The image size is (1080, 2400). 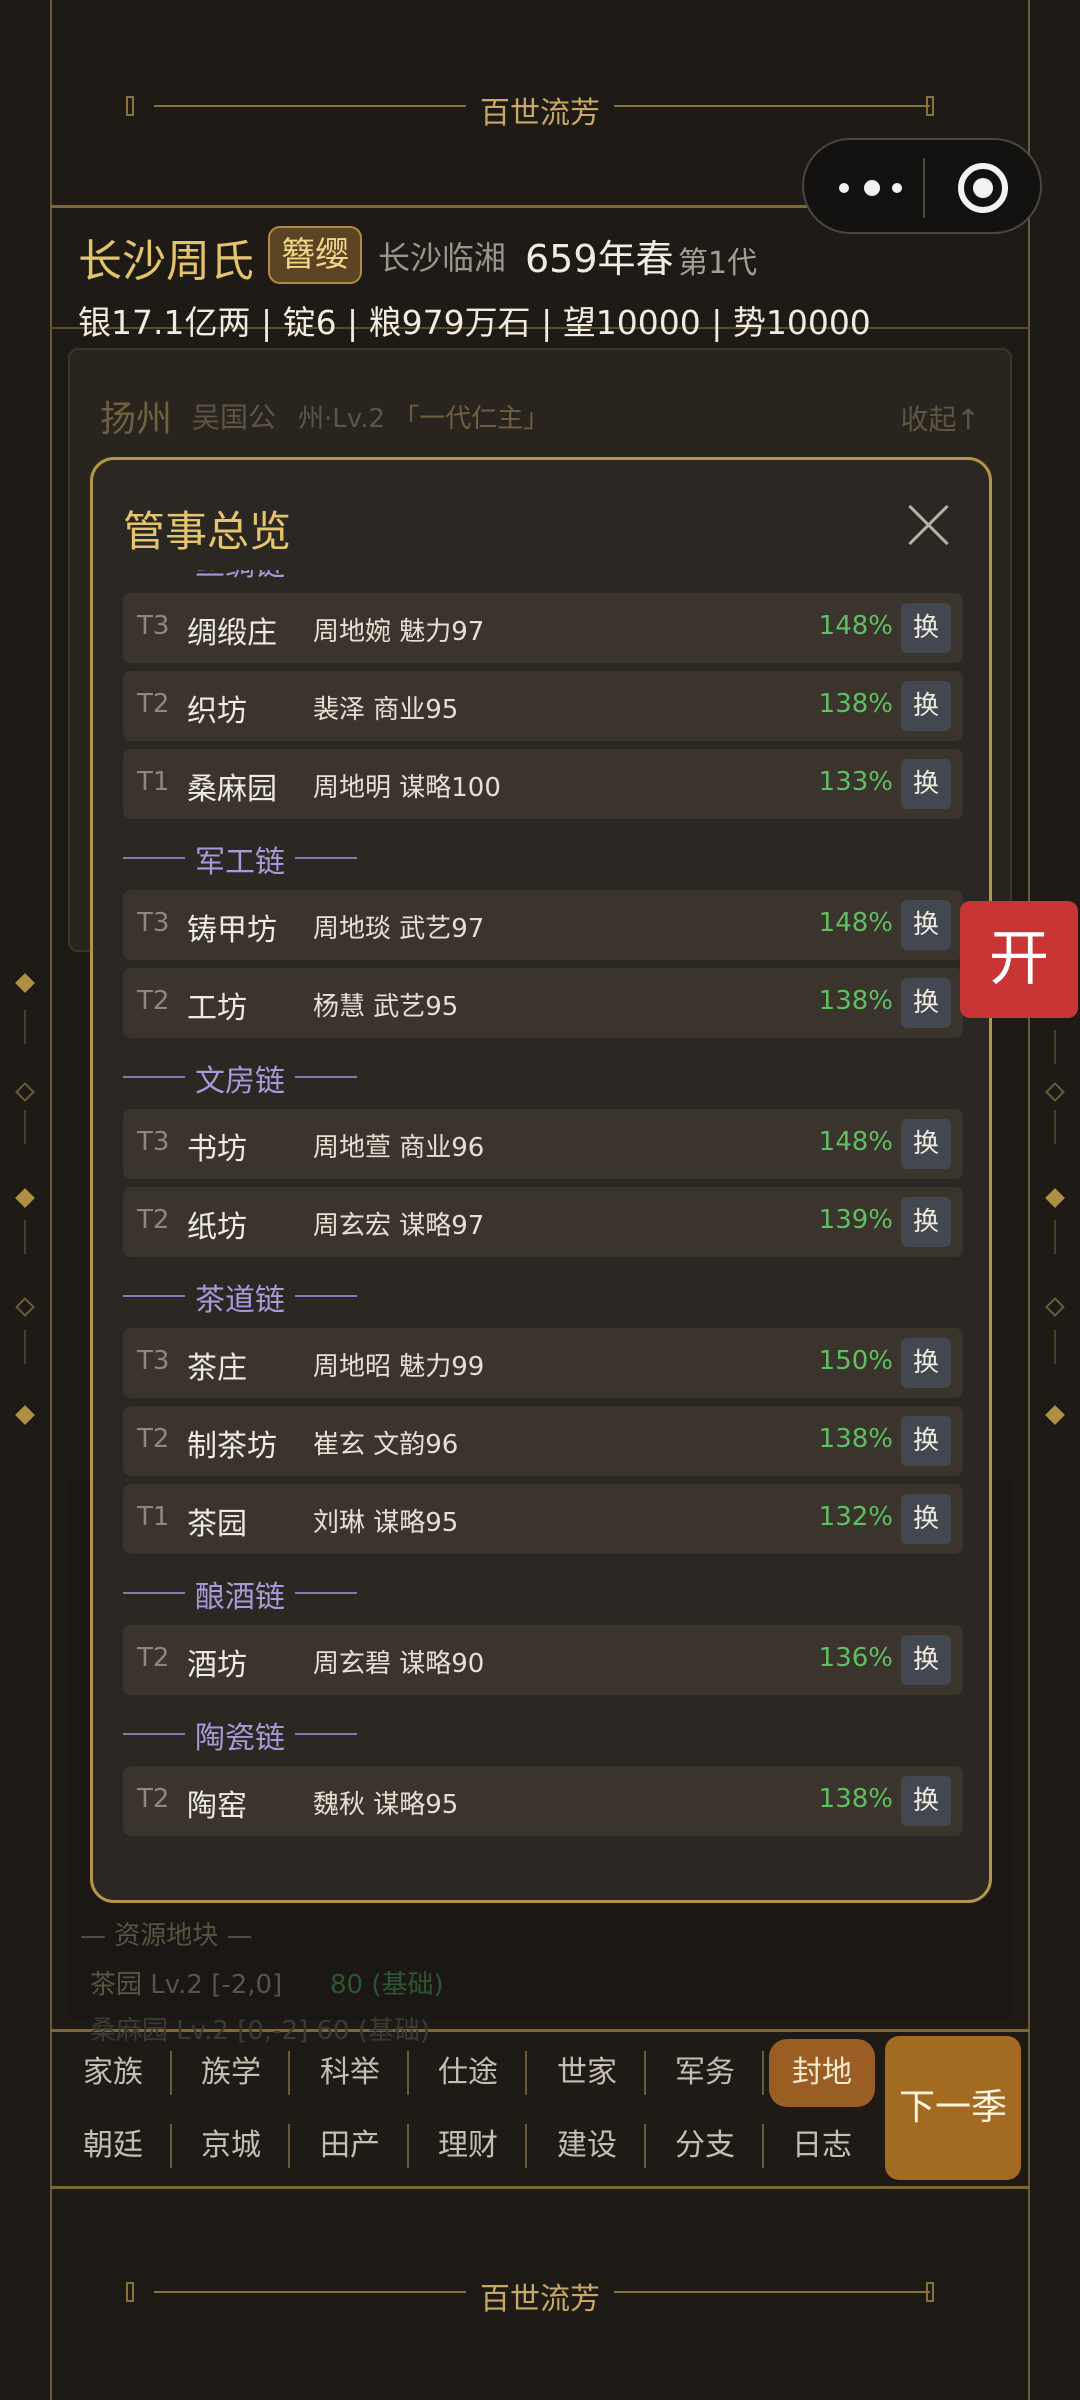 I want to click on more-menu-icon, so click(x=879, y=188).